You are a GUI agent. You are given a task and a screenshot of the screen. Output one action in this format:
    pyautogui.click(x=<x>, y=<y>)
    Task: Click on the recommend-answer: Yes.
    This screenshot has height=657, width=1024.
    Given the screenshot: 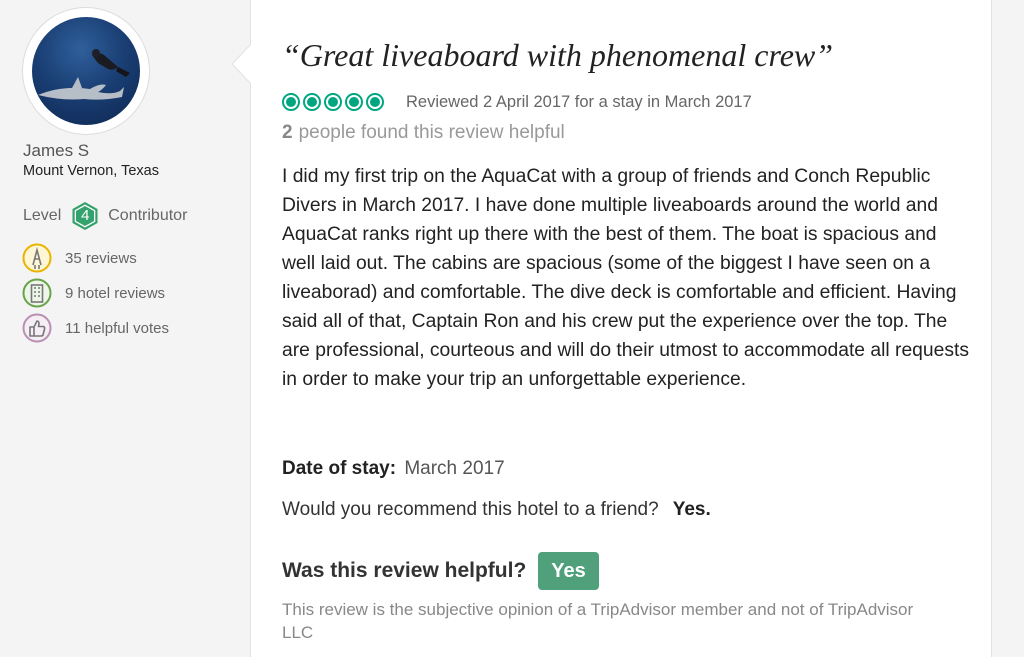 What is the action you would take?
    pyautogui.click(x=691, y=509)
    